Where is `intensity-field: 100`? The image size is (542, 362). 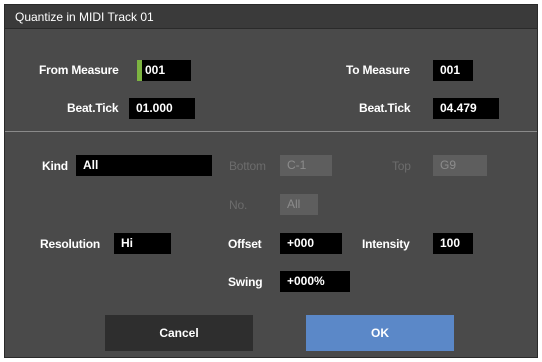 intensity-field: 100 is located at coordinates (453, 243).